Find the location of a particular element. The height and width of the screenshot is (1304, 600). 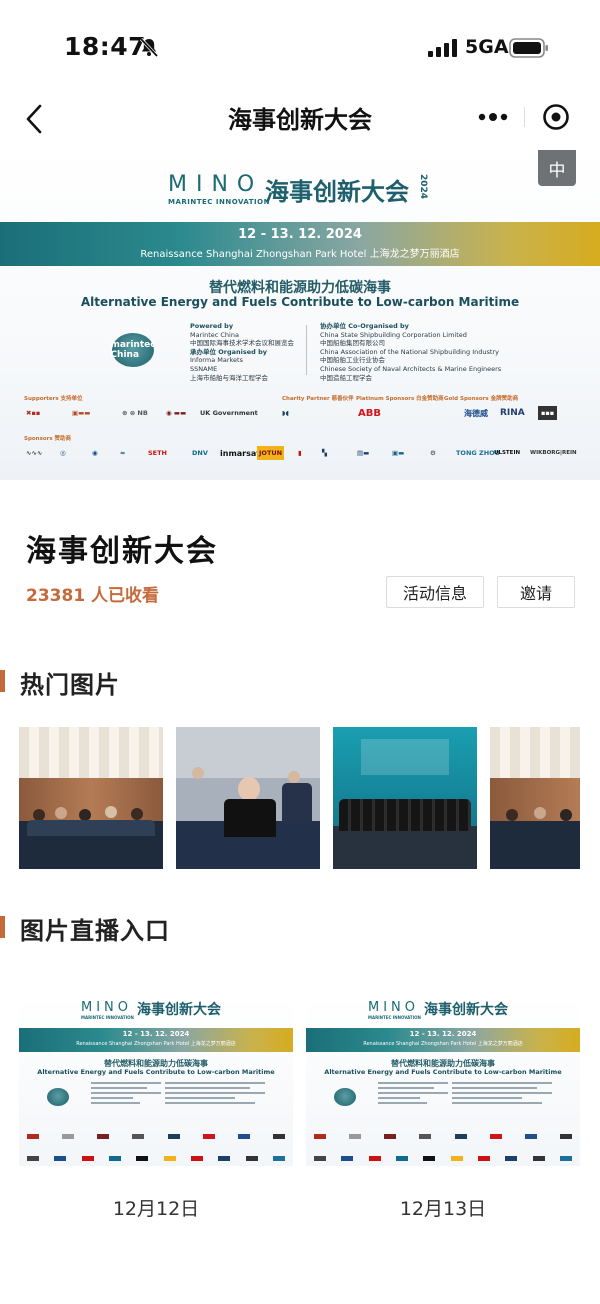

banner-logo-row: MINO MARINTEC INNOVATION 海事创新大会 2024 is located at coordinates (300, 189).